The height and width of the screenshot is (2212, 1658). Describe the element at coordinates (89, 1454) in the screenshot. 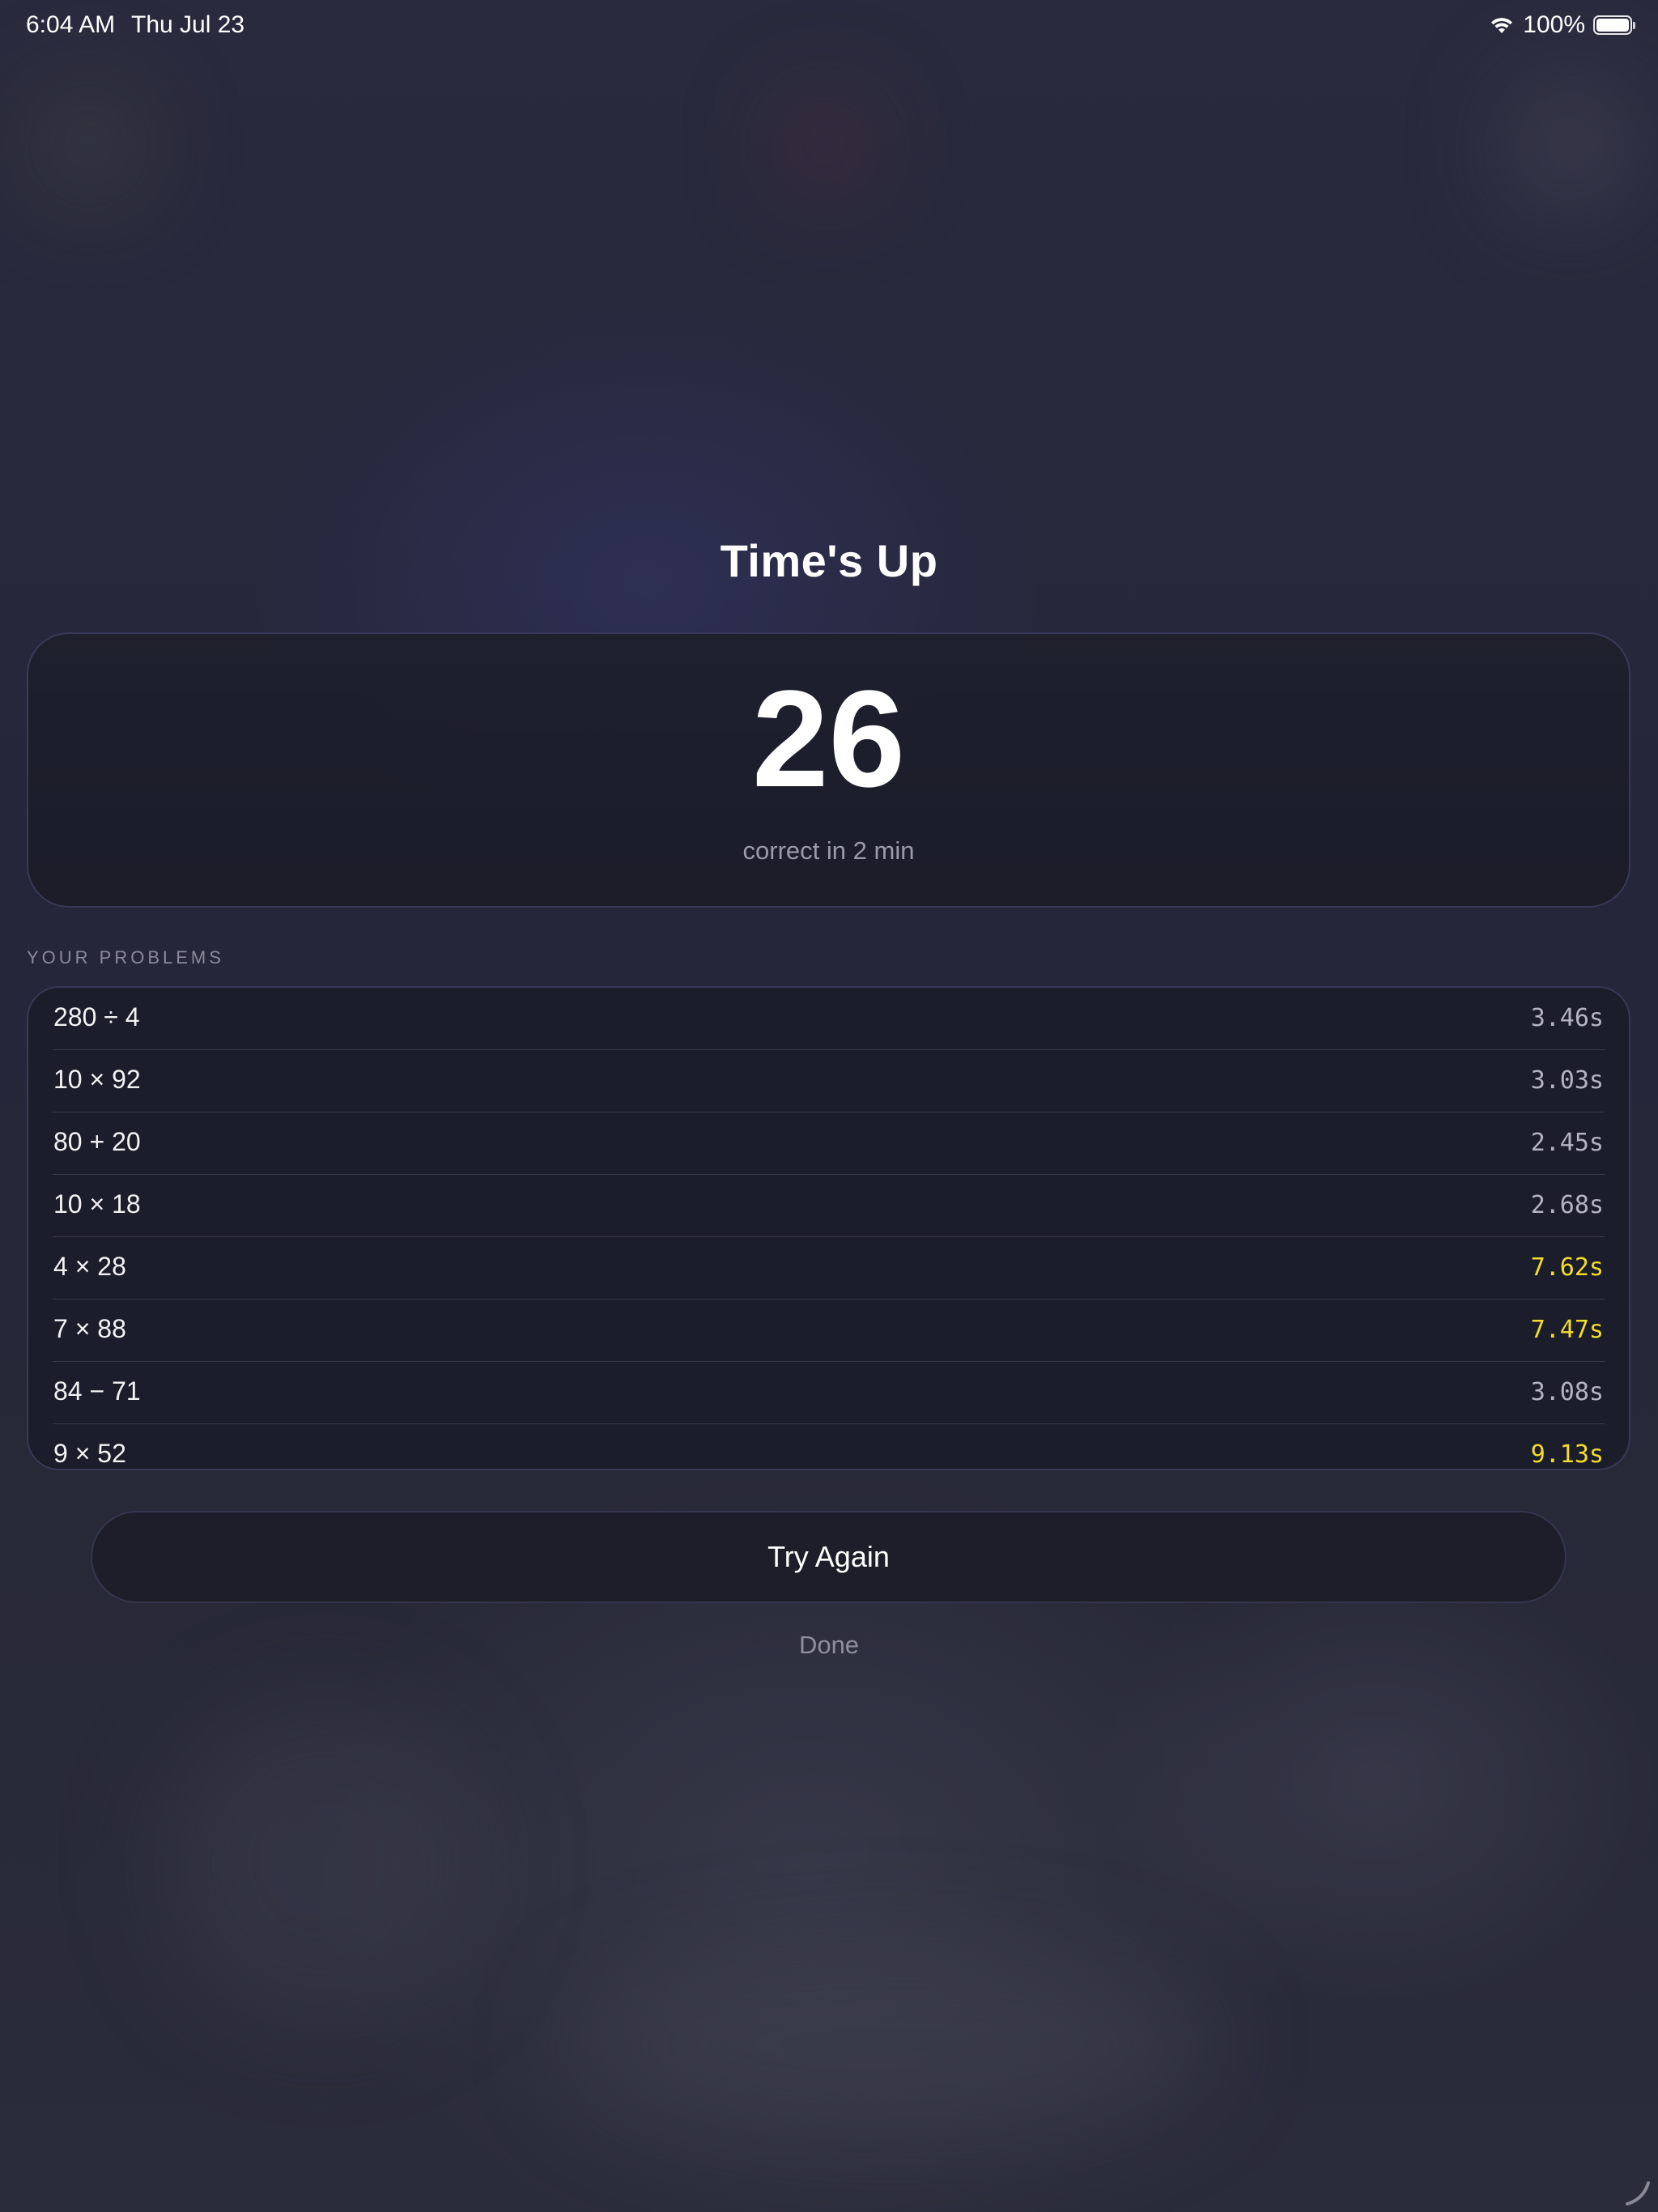

I see `problem-expression: 9 × 52` at that location.